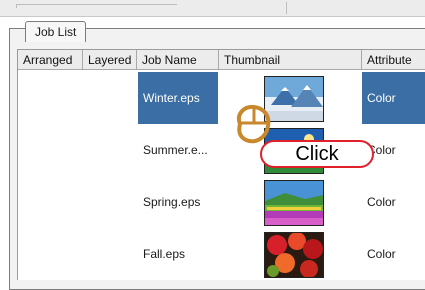 Image resolution: width=425 pixels, height=290 pixels. What do you see at coordinates (178, 254) in the screenshot?
I see `job-name-cell: Fall.eps` at bounding box center [178, 254].